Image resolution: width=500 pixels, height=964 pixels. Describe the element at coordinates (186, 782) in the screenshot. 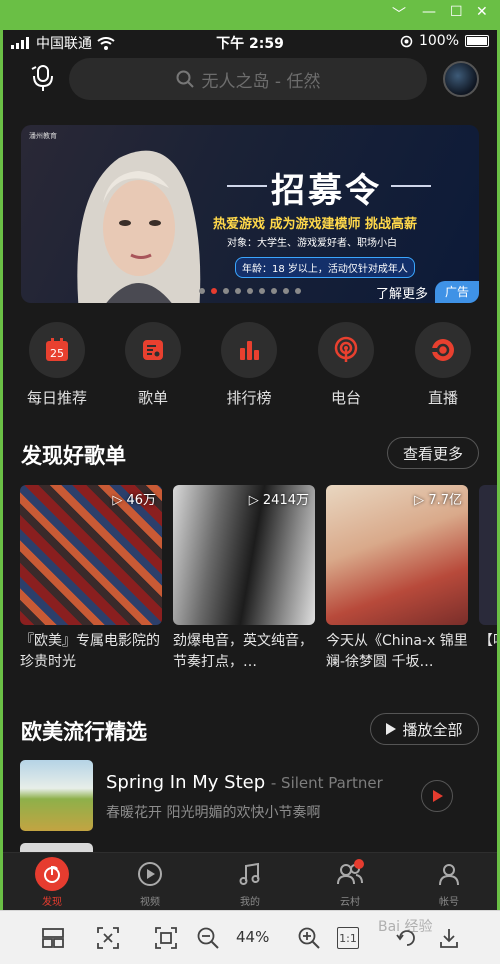

I see `song-title: Spring In My Step` at that location.